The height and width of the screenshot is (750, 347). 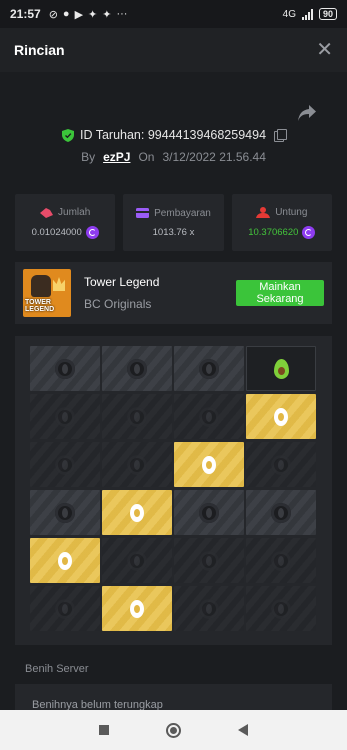 What do you see at coordinates (53, 14) in the screenshot?
I see `dnd-icon: ⊘` at bounding box center [53, 14].